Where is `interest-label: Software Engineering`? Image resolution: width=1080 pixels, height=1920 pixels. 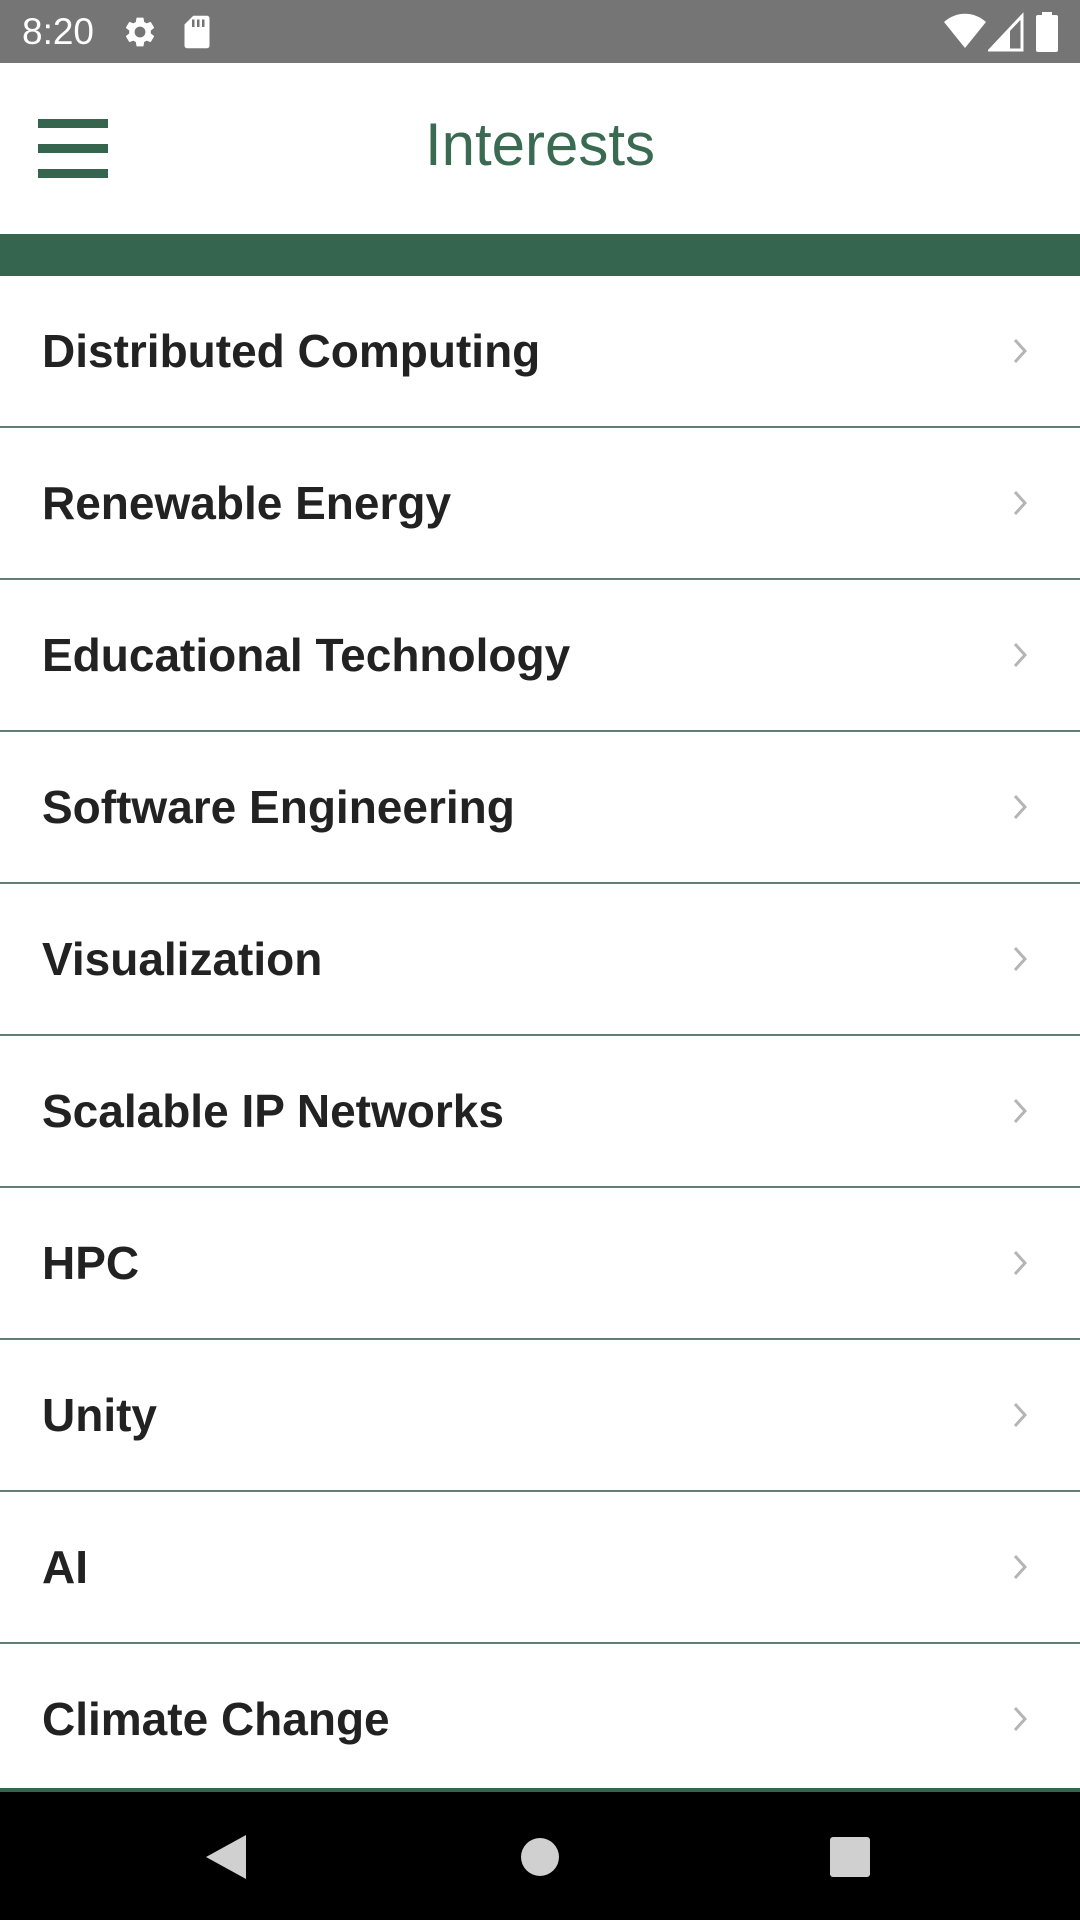 interest-label: Software Engineering is located at coordinates (278, 807).